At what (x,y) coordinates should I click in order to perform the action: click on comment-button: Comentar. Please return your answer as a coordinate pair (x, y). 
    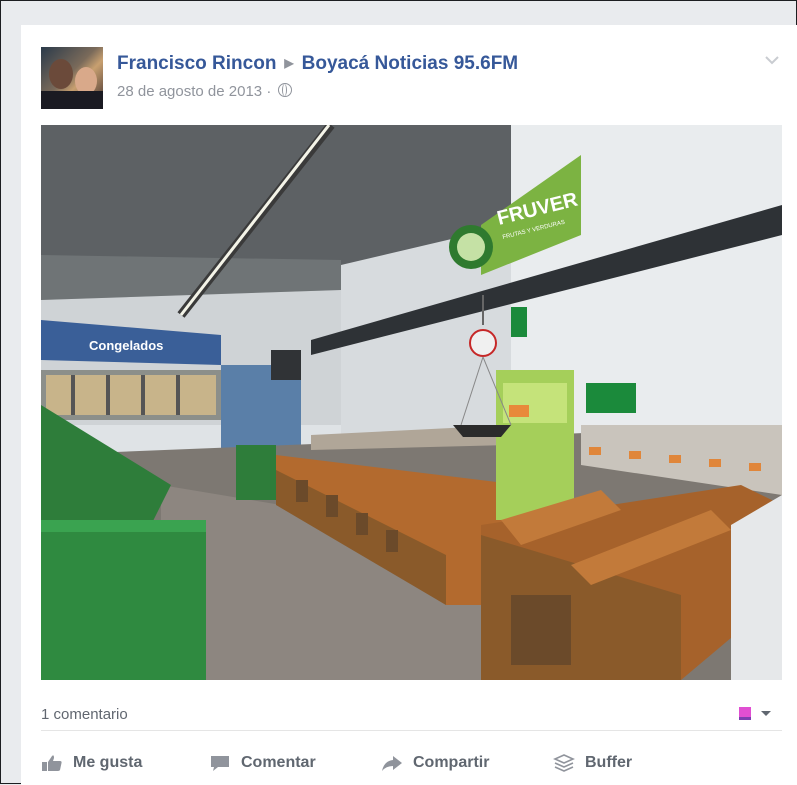
    Looking at the image, I should click on (262, 763).